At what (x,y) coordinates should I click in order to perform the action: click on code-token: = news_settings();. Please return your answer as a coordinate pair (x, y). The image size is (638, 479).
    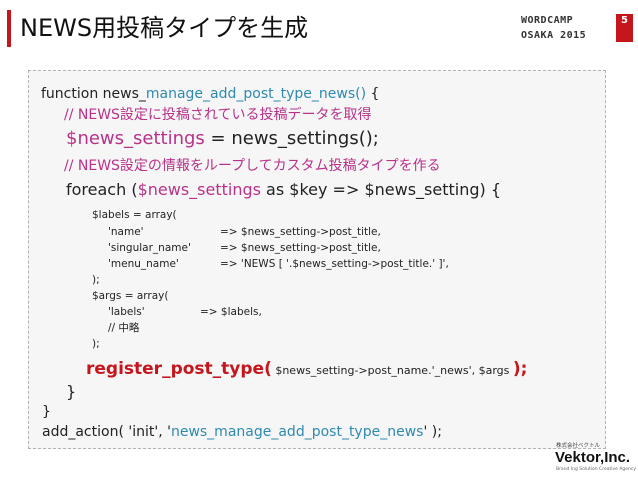
    Looking at the image, I should click on (291, 138).